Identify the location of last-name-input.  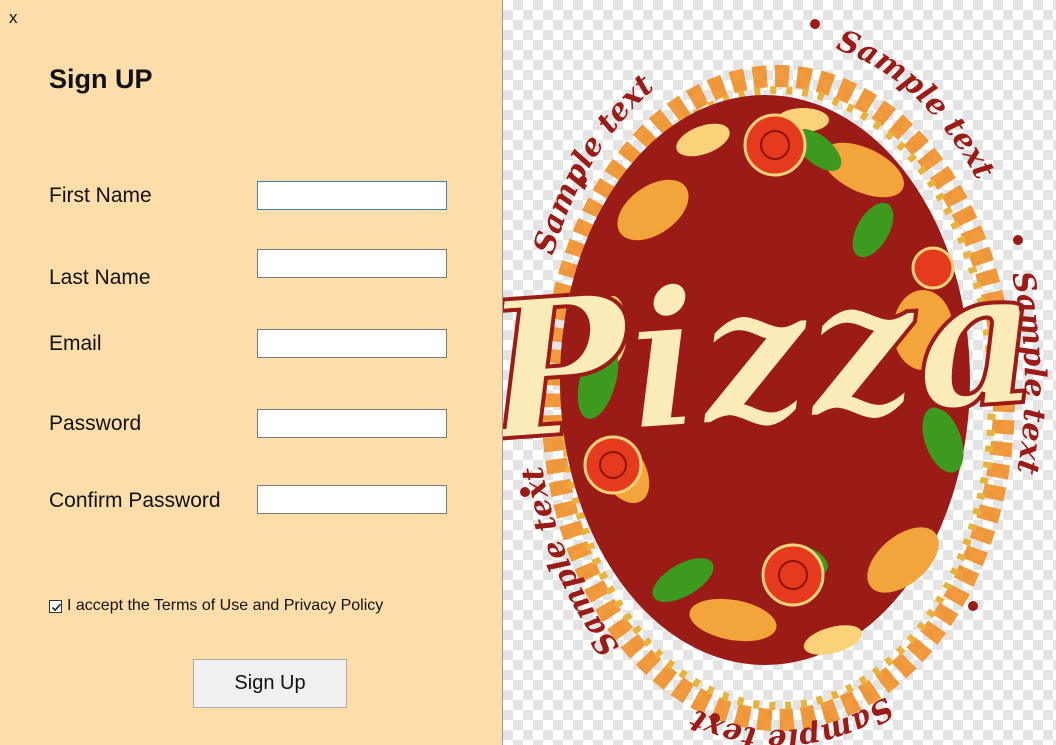
(352, 263).